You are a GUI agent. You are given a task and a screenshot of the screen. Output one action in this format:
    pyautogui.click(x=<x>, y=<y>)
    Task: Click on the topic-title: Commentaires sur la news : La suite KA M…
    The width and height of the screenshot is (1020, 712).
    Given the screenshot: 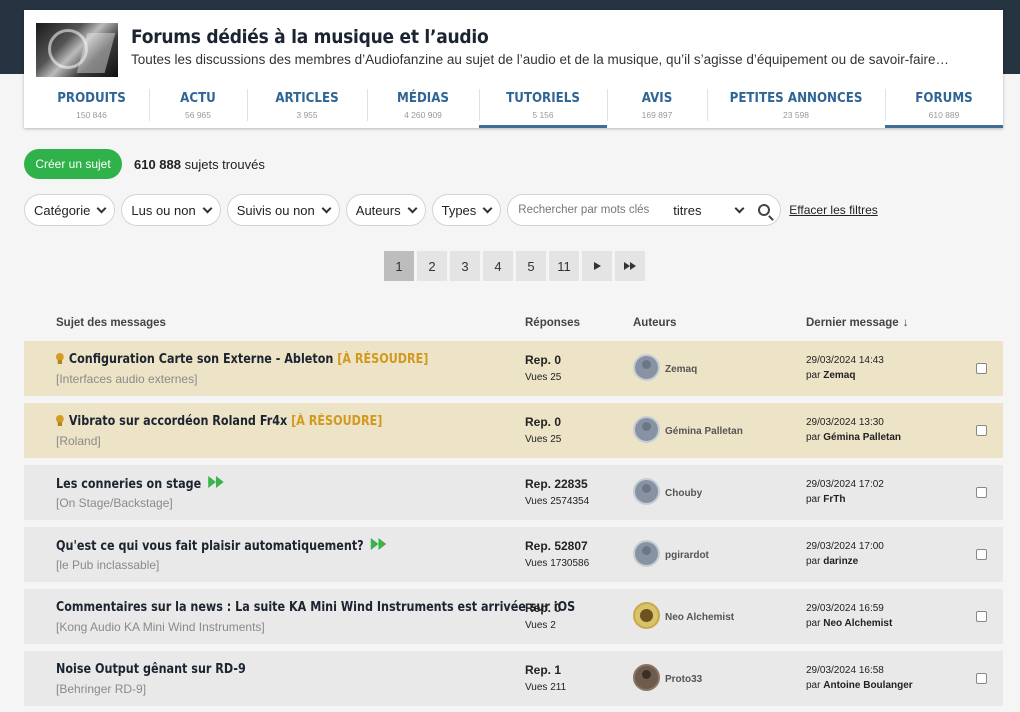 What is the action you would take?
    pyautogui.click(x=315, y=607)
    